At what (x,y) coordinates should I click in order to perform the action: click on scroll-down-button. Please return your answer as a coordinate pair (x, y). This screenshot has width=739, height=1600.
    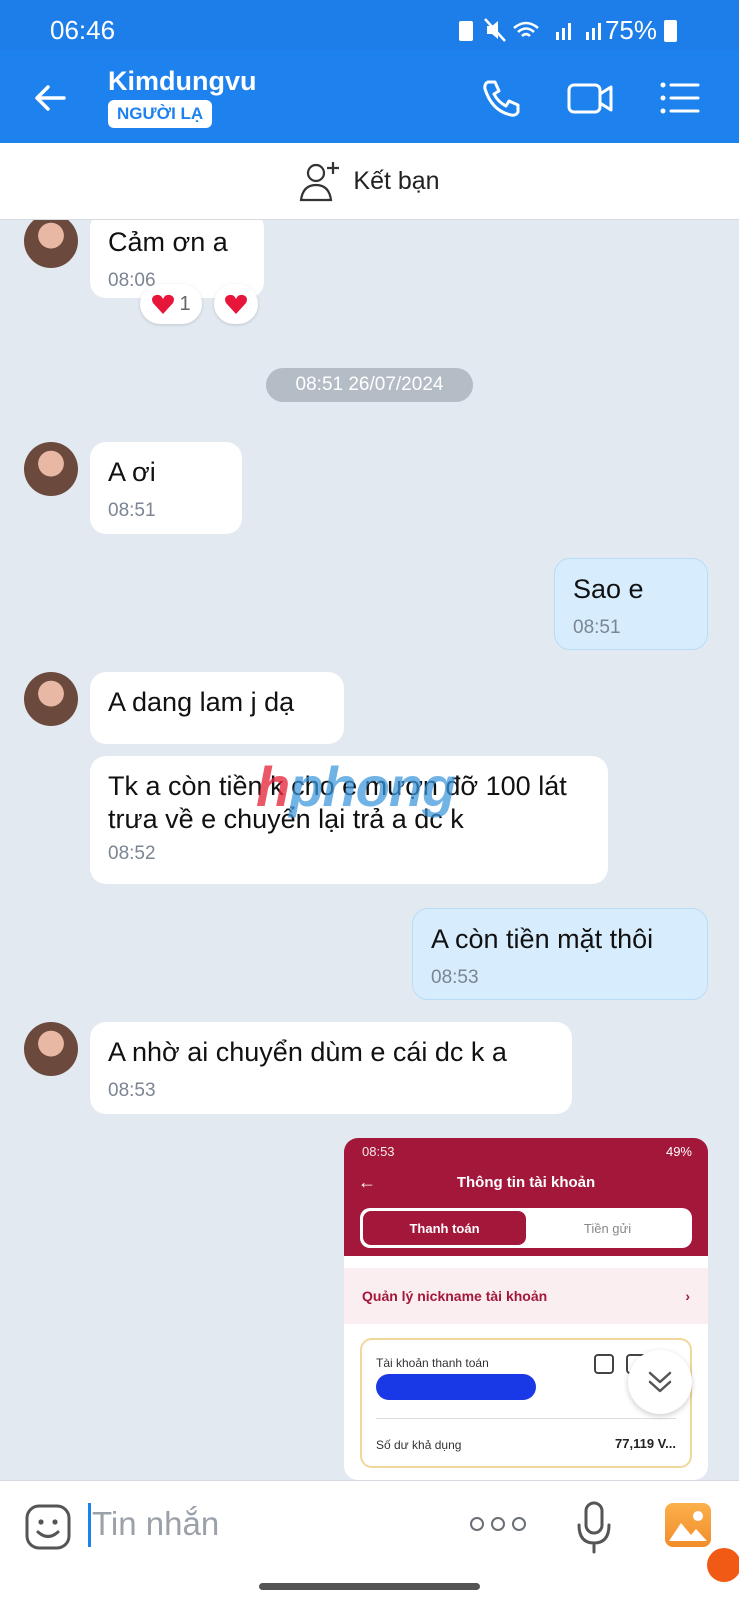
    Looking at the image, I should click on (660, 1382).